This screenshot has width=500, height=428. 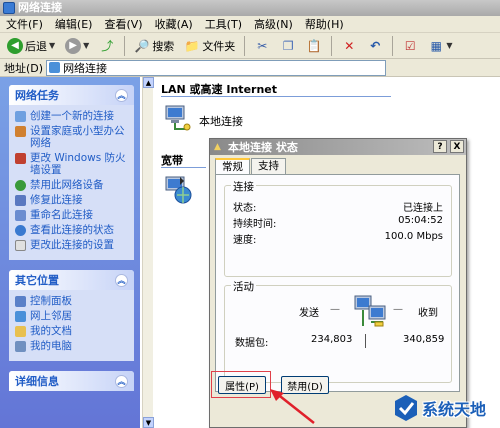 What do you see at coordinates (332, 45) in the screenshot?
I see `toolbar-divider` at bounding box center [332, 45].